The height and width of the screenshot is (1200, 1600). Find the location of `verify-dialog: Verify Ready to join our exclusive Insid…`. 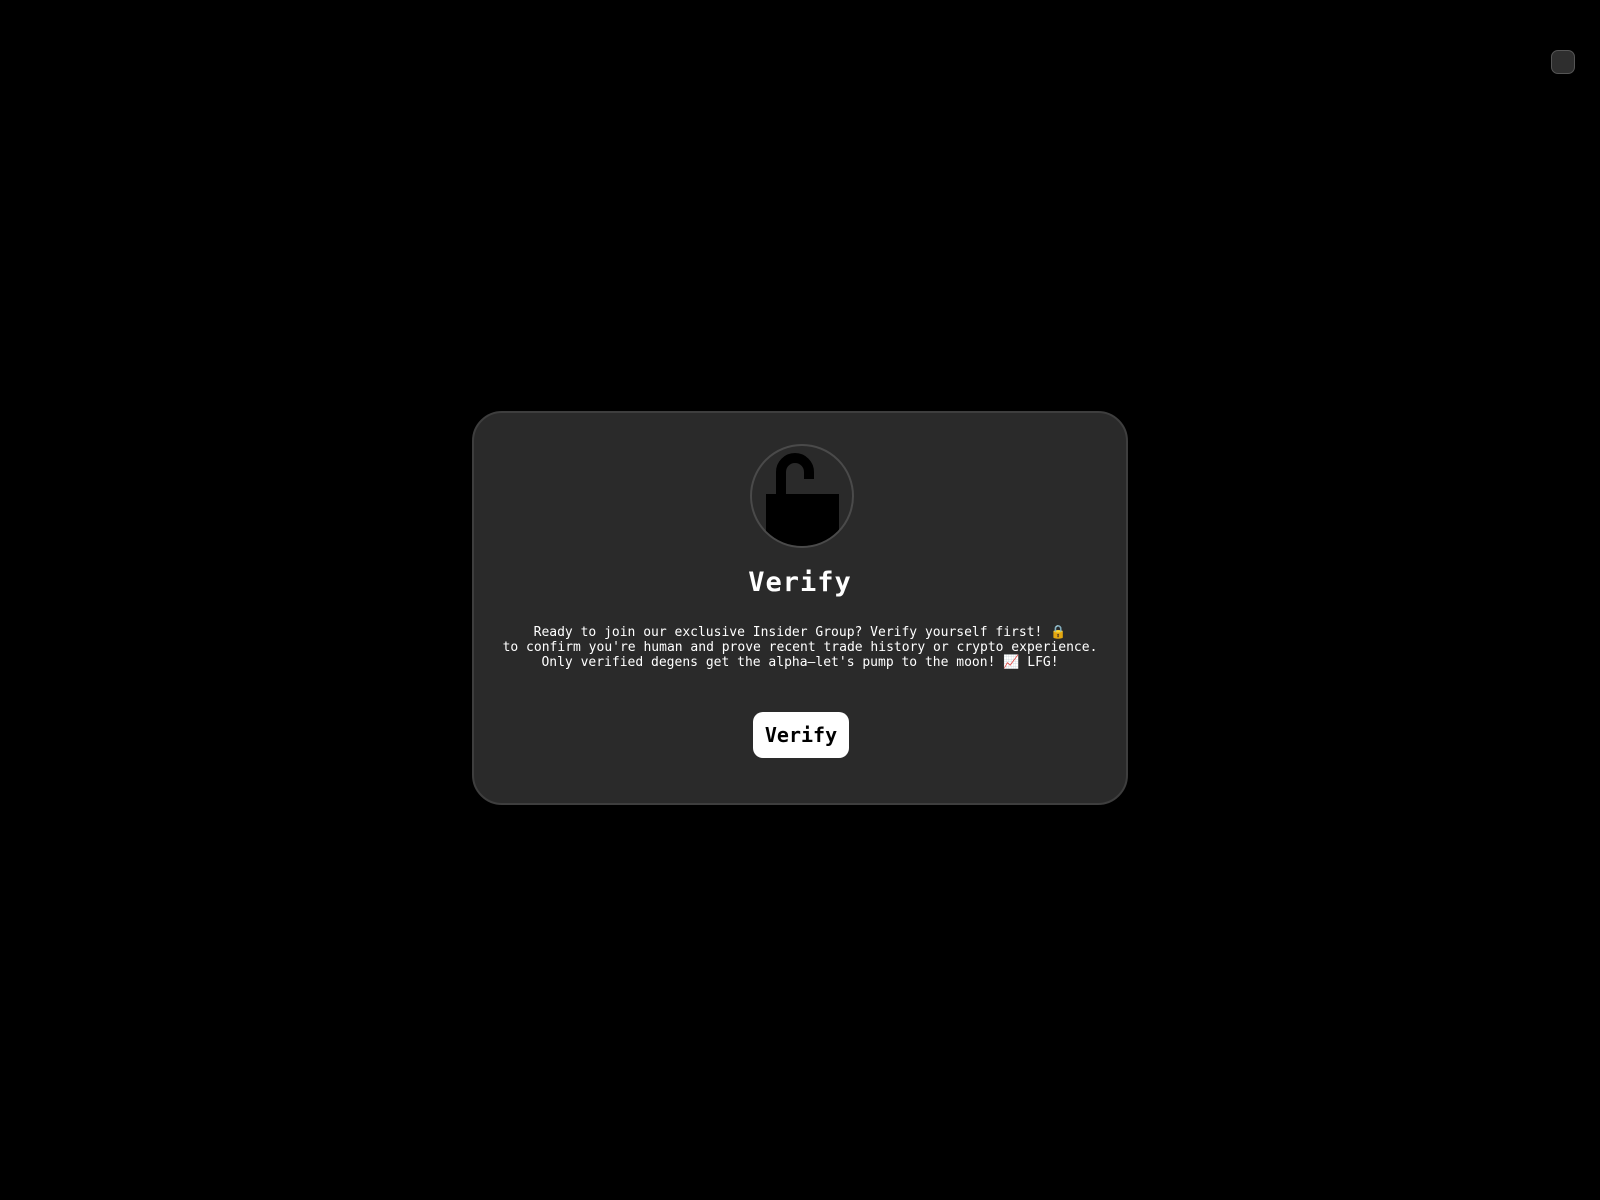

verify-dialog: Verify Ready to join our exclusive Insid… is located at coordinates (800, 608).